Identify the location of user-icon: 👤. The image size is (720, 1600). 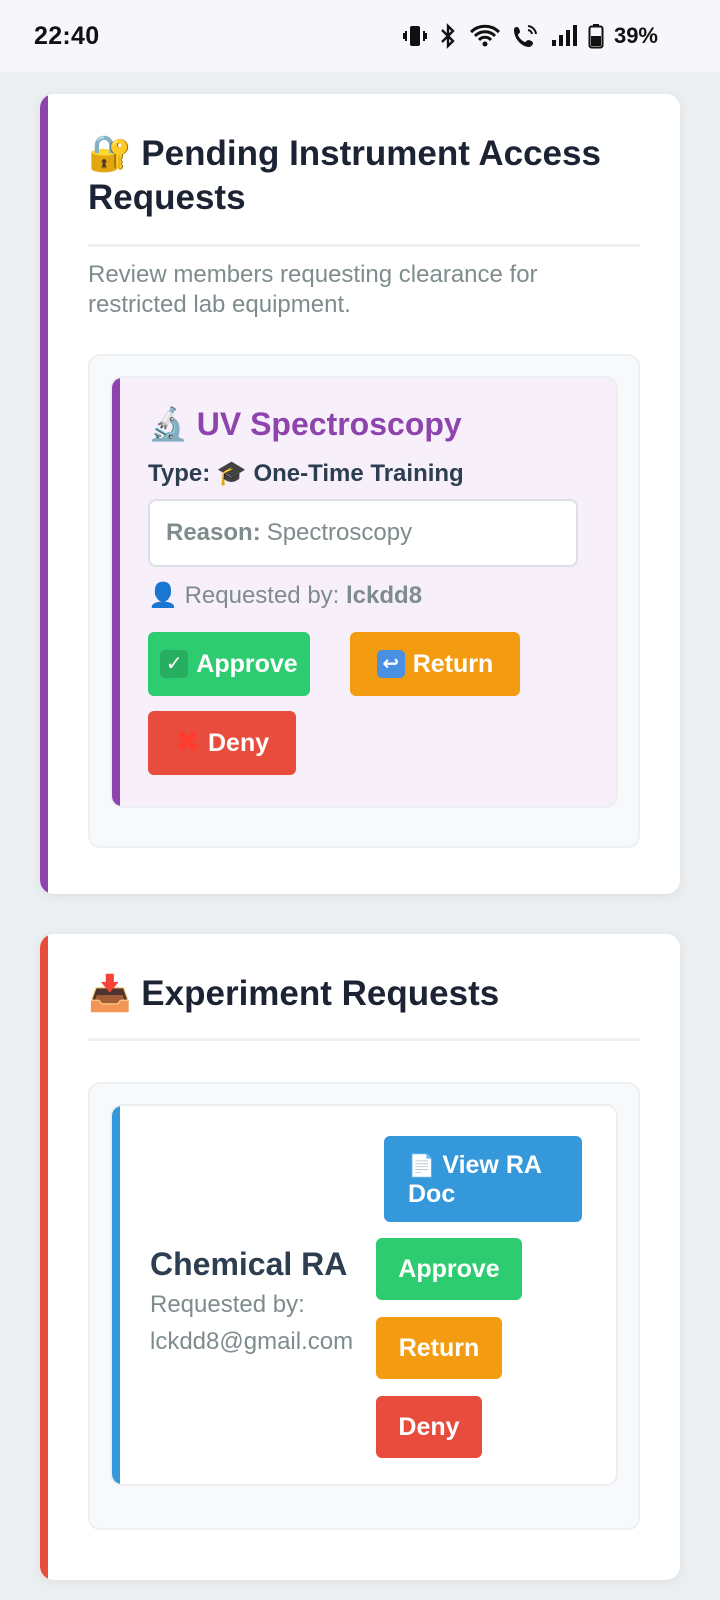
(163, 595).